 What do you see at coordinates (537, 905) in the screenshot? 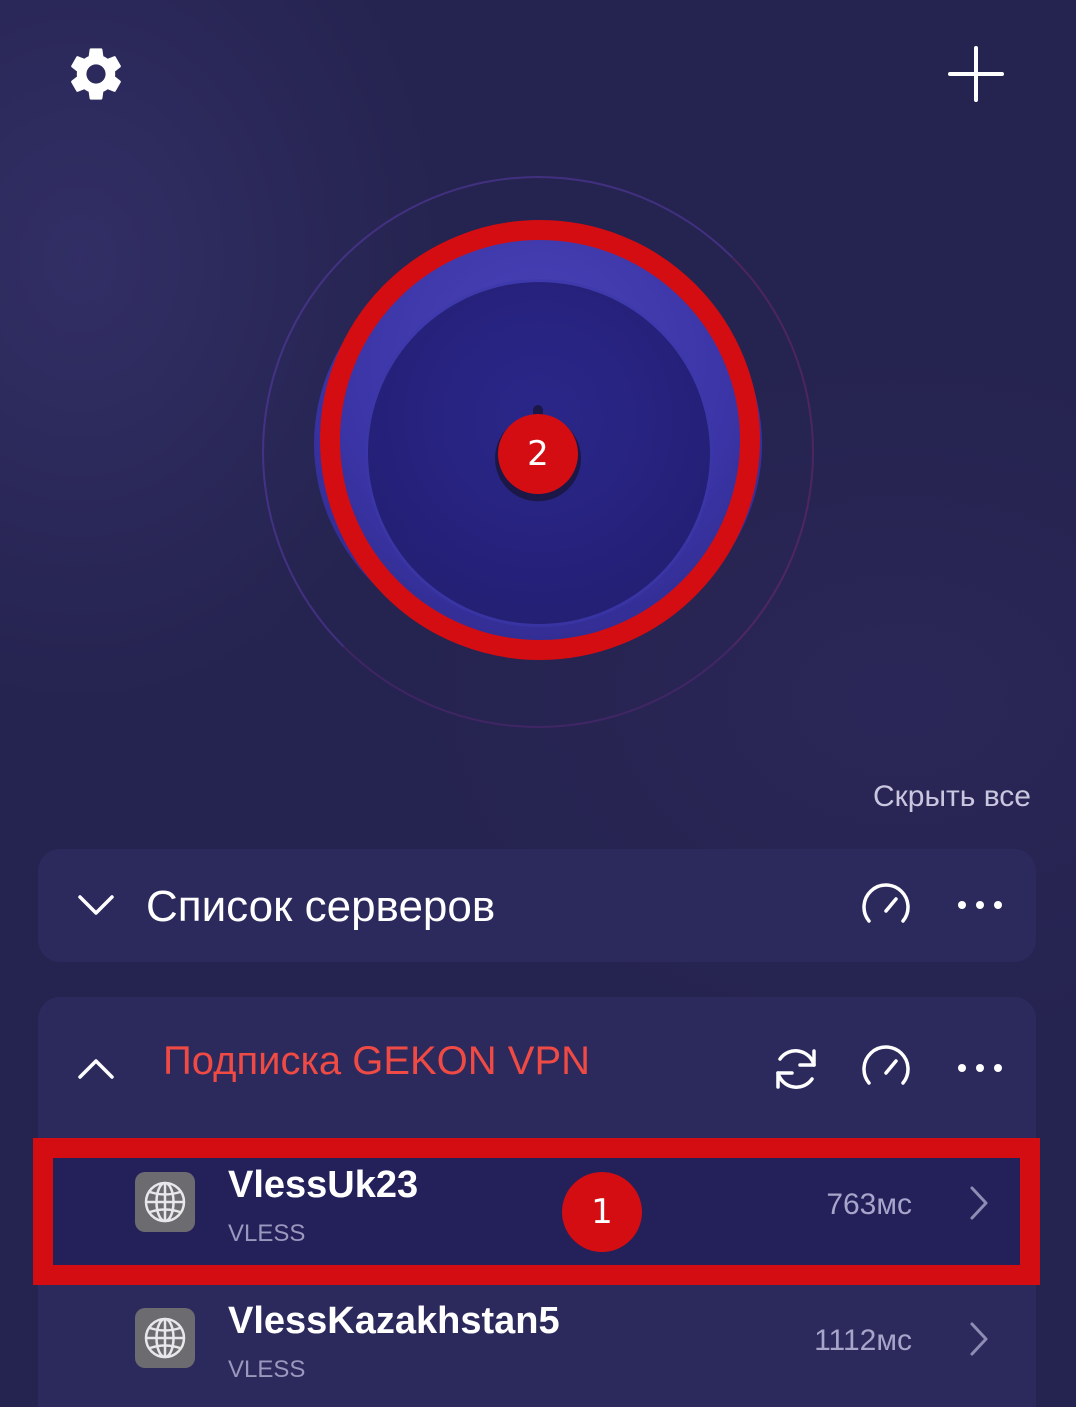
I see `server-list-group: Список серверов` at bounding box center [537, 905].